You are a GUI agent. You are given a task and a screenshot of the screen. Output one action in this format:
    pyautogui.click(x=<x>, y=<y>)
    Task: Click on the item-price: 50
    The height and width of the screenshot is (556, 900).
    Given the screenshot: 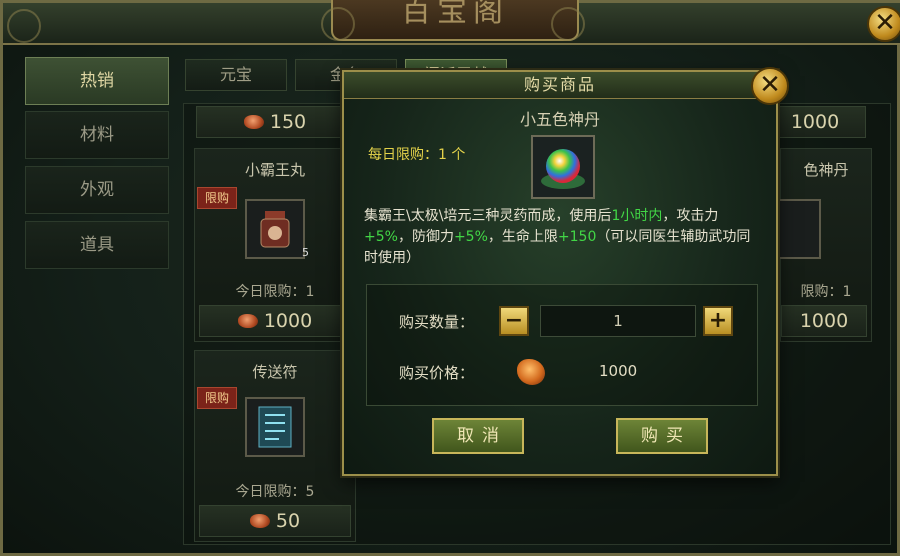 What is the action you would take?
    pyautogui.click(x=275, y=521)
    